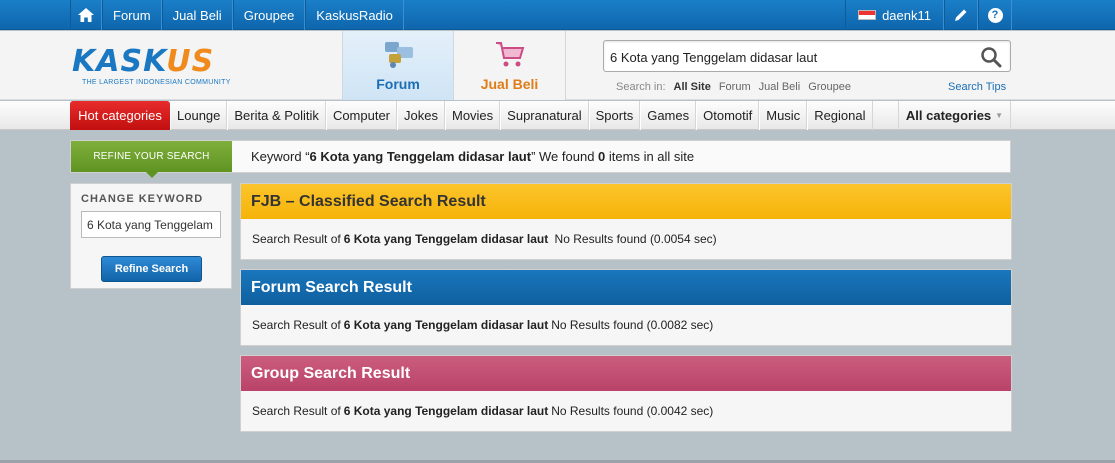 The height and width of the screenshot is (463, 1115). I want to click on topbar-link-groupee: Groupee, so click(269, 15).